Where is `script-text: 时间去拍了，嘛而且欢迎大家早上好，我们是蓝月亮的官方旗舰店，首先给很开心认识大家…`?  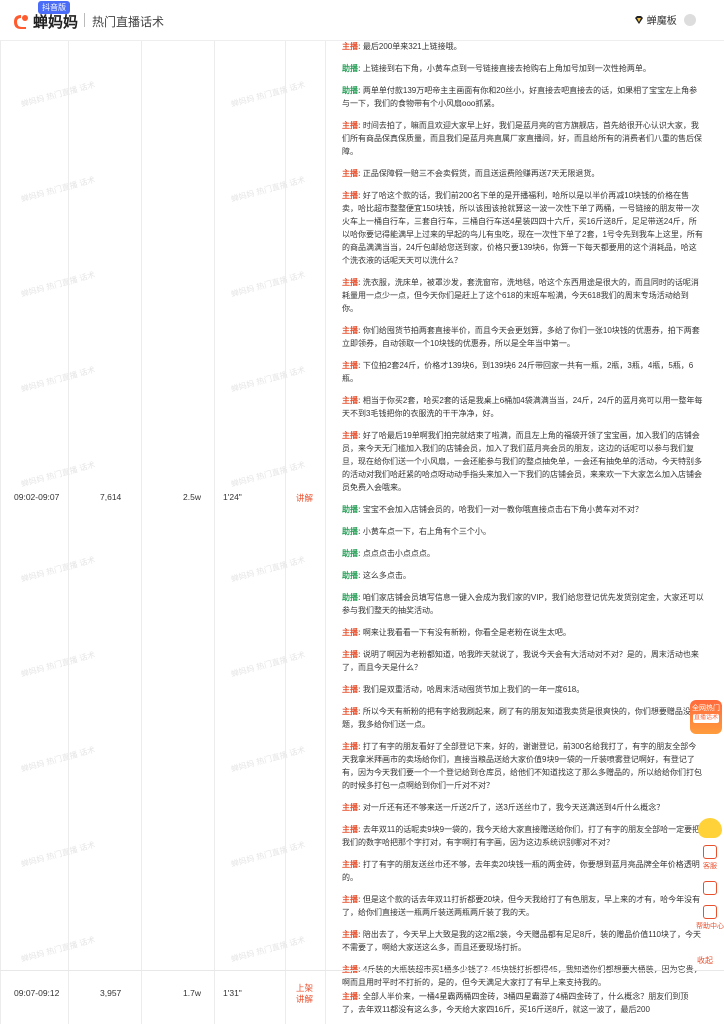 script-text: 时间去拍了，嘛而且欢迎大家早上好，我们是蓝月亮的官方旗舰店，首先给很开心认识大家… is located at coordinates (522, 138).